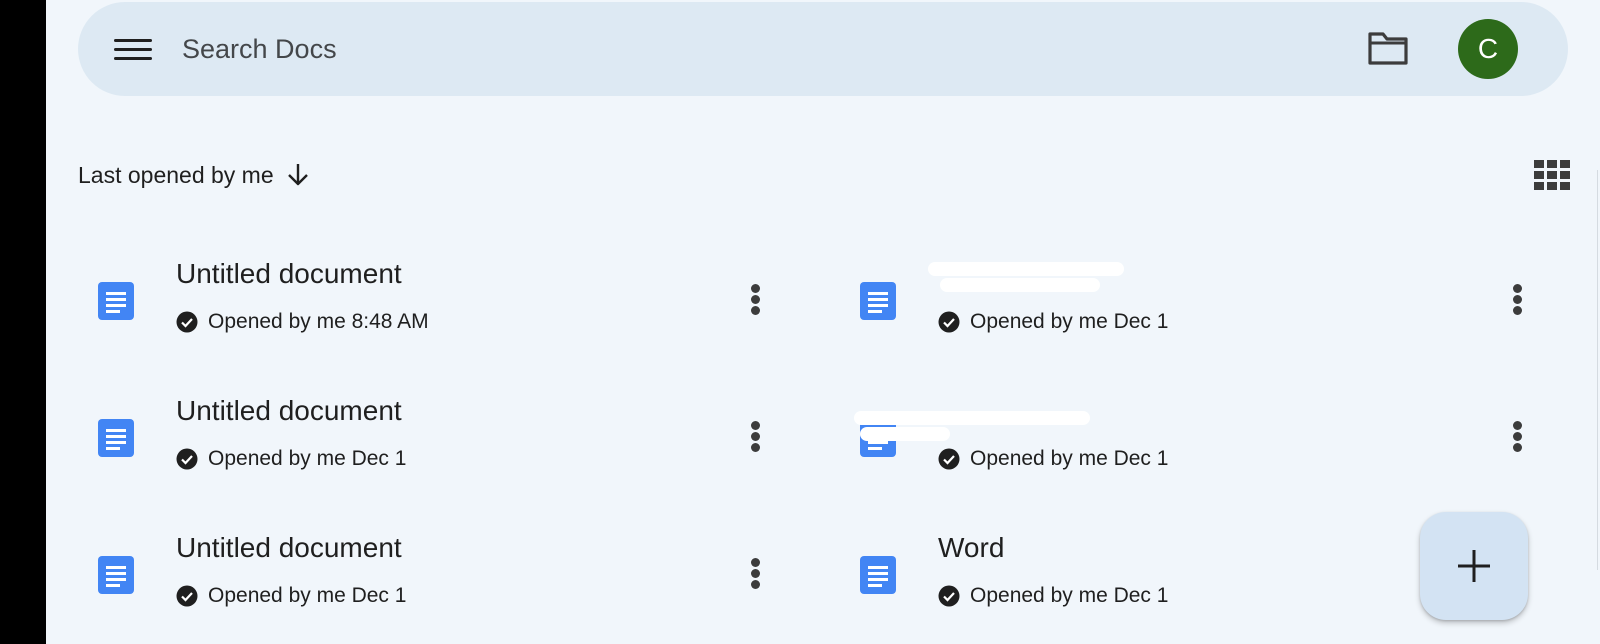 This screenshot has width=1600, height=644. What do you see at coordinates (176, 174) in the screenshot?
I see `sort-label: Last opened by me` at bounding box center [176, 174].